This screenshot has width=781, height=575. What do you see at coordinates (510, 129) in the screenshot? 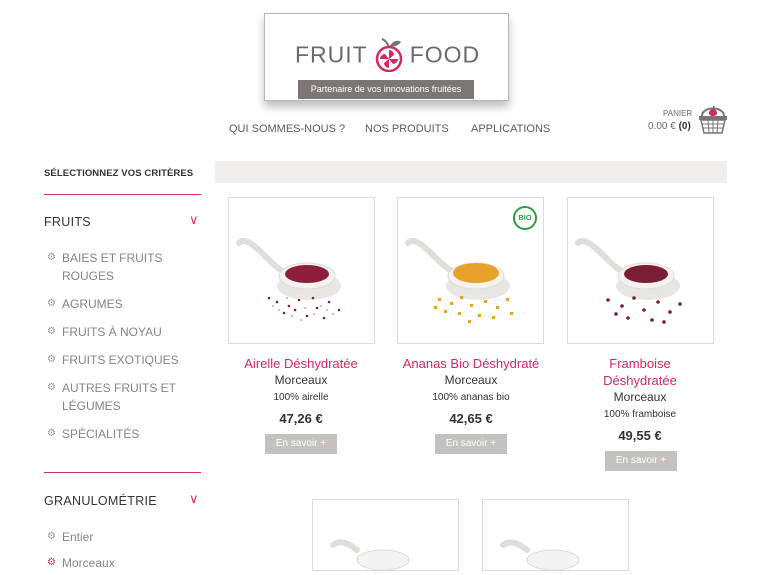
I see `nav-item-applications: APPLICATIONS` at bounding box center [510, 129].